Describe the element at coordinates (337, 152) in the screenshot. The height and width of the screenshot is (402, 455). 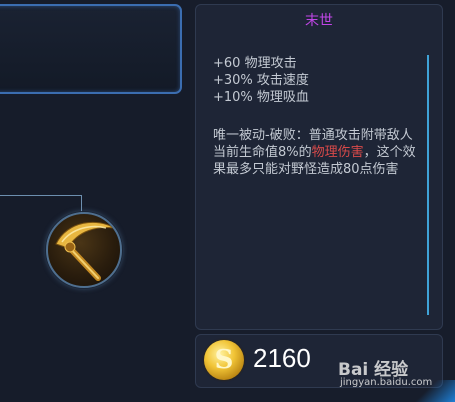
I see `physical-damage-highlight: 物理伤害` at that location.